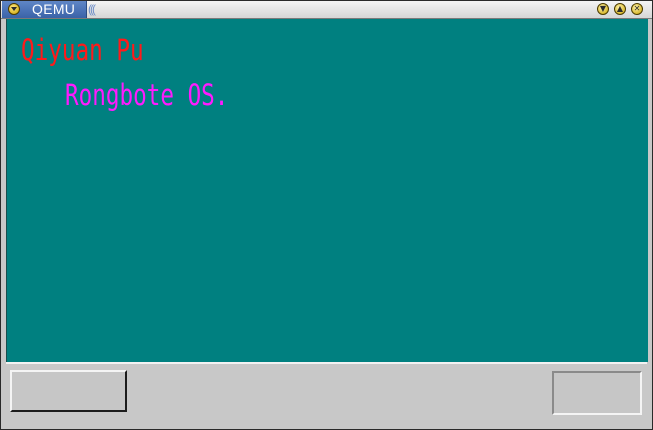 This screenshot has width=653, height=430. What do you see at coordinates (14, 9) in the screenshot?
I see `window-menu-icon` at bounding box center [14, 9].